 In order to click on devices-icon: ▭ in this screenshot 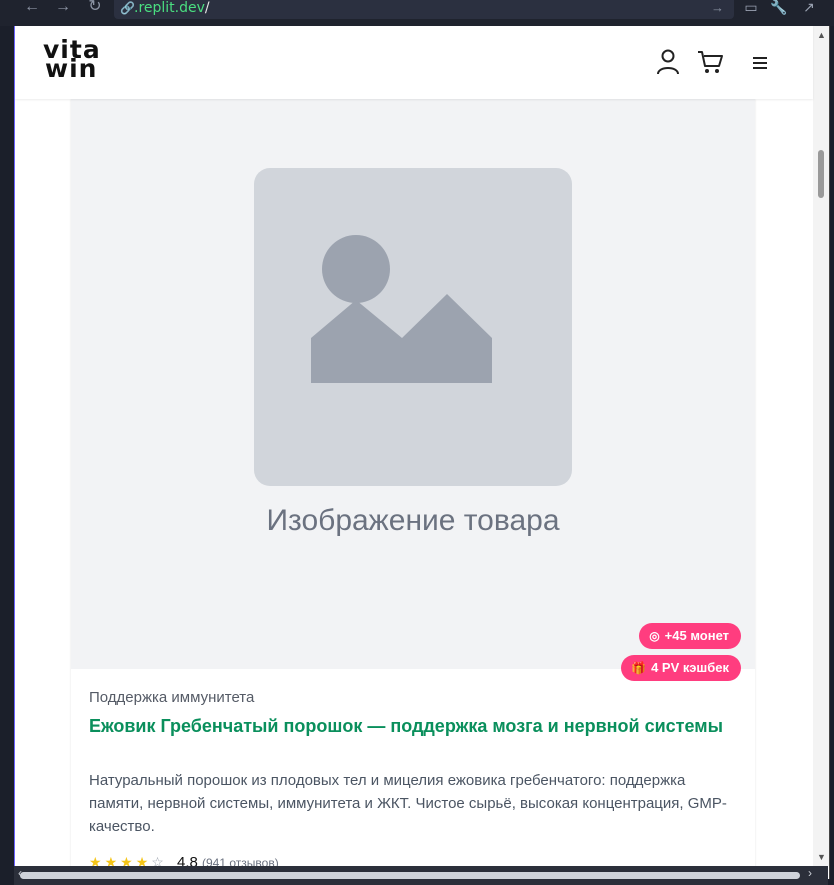, I will do `click(751, 9)`.